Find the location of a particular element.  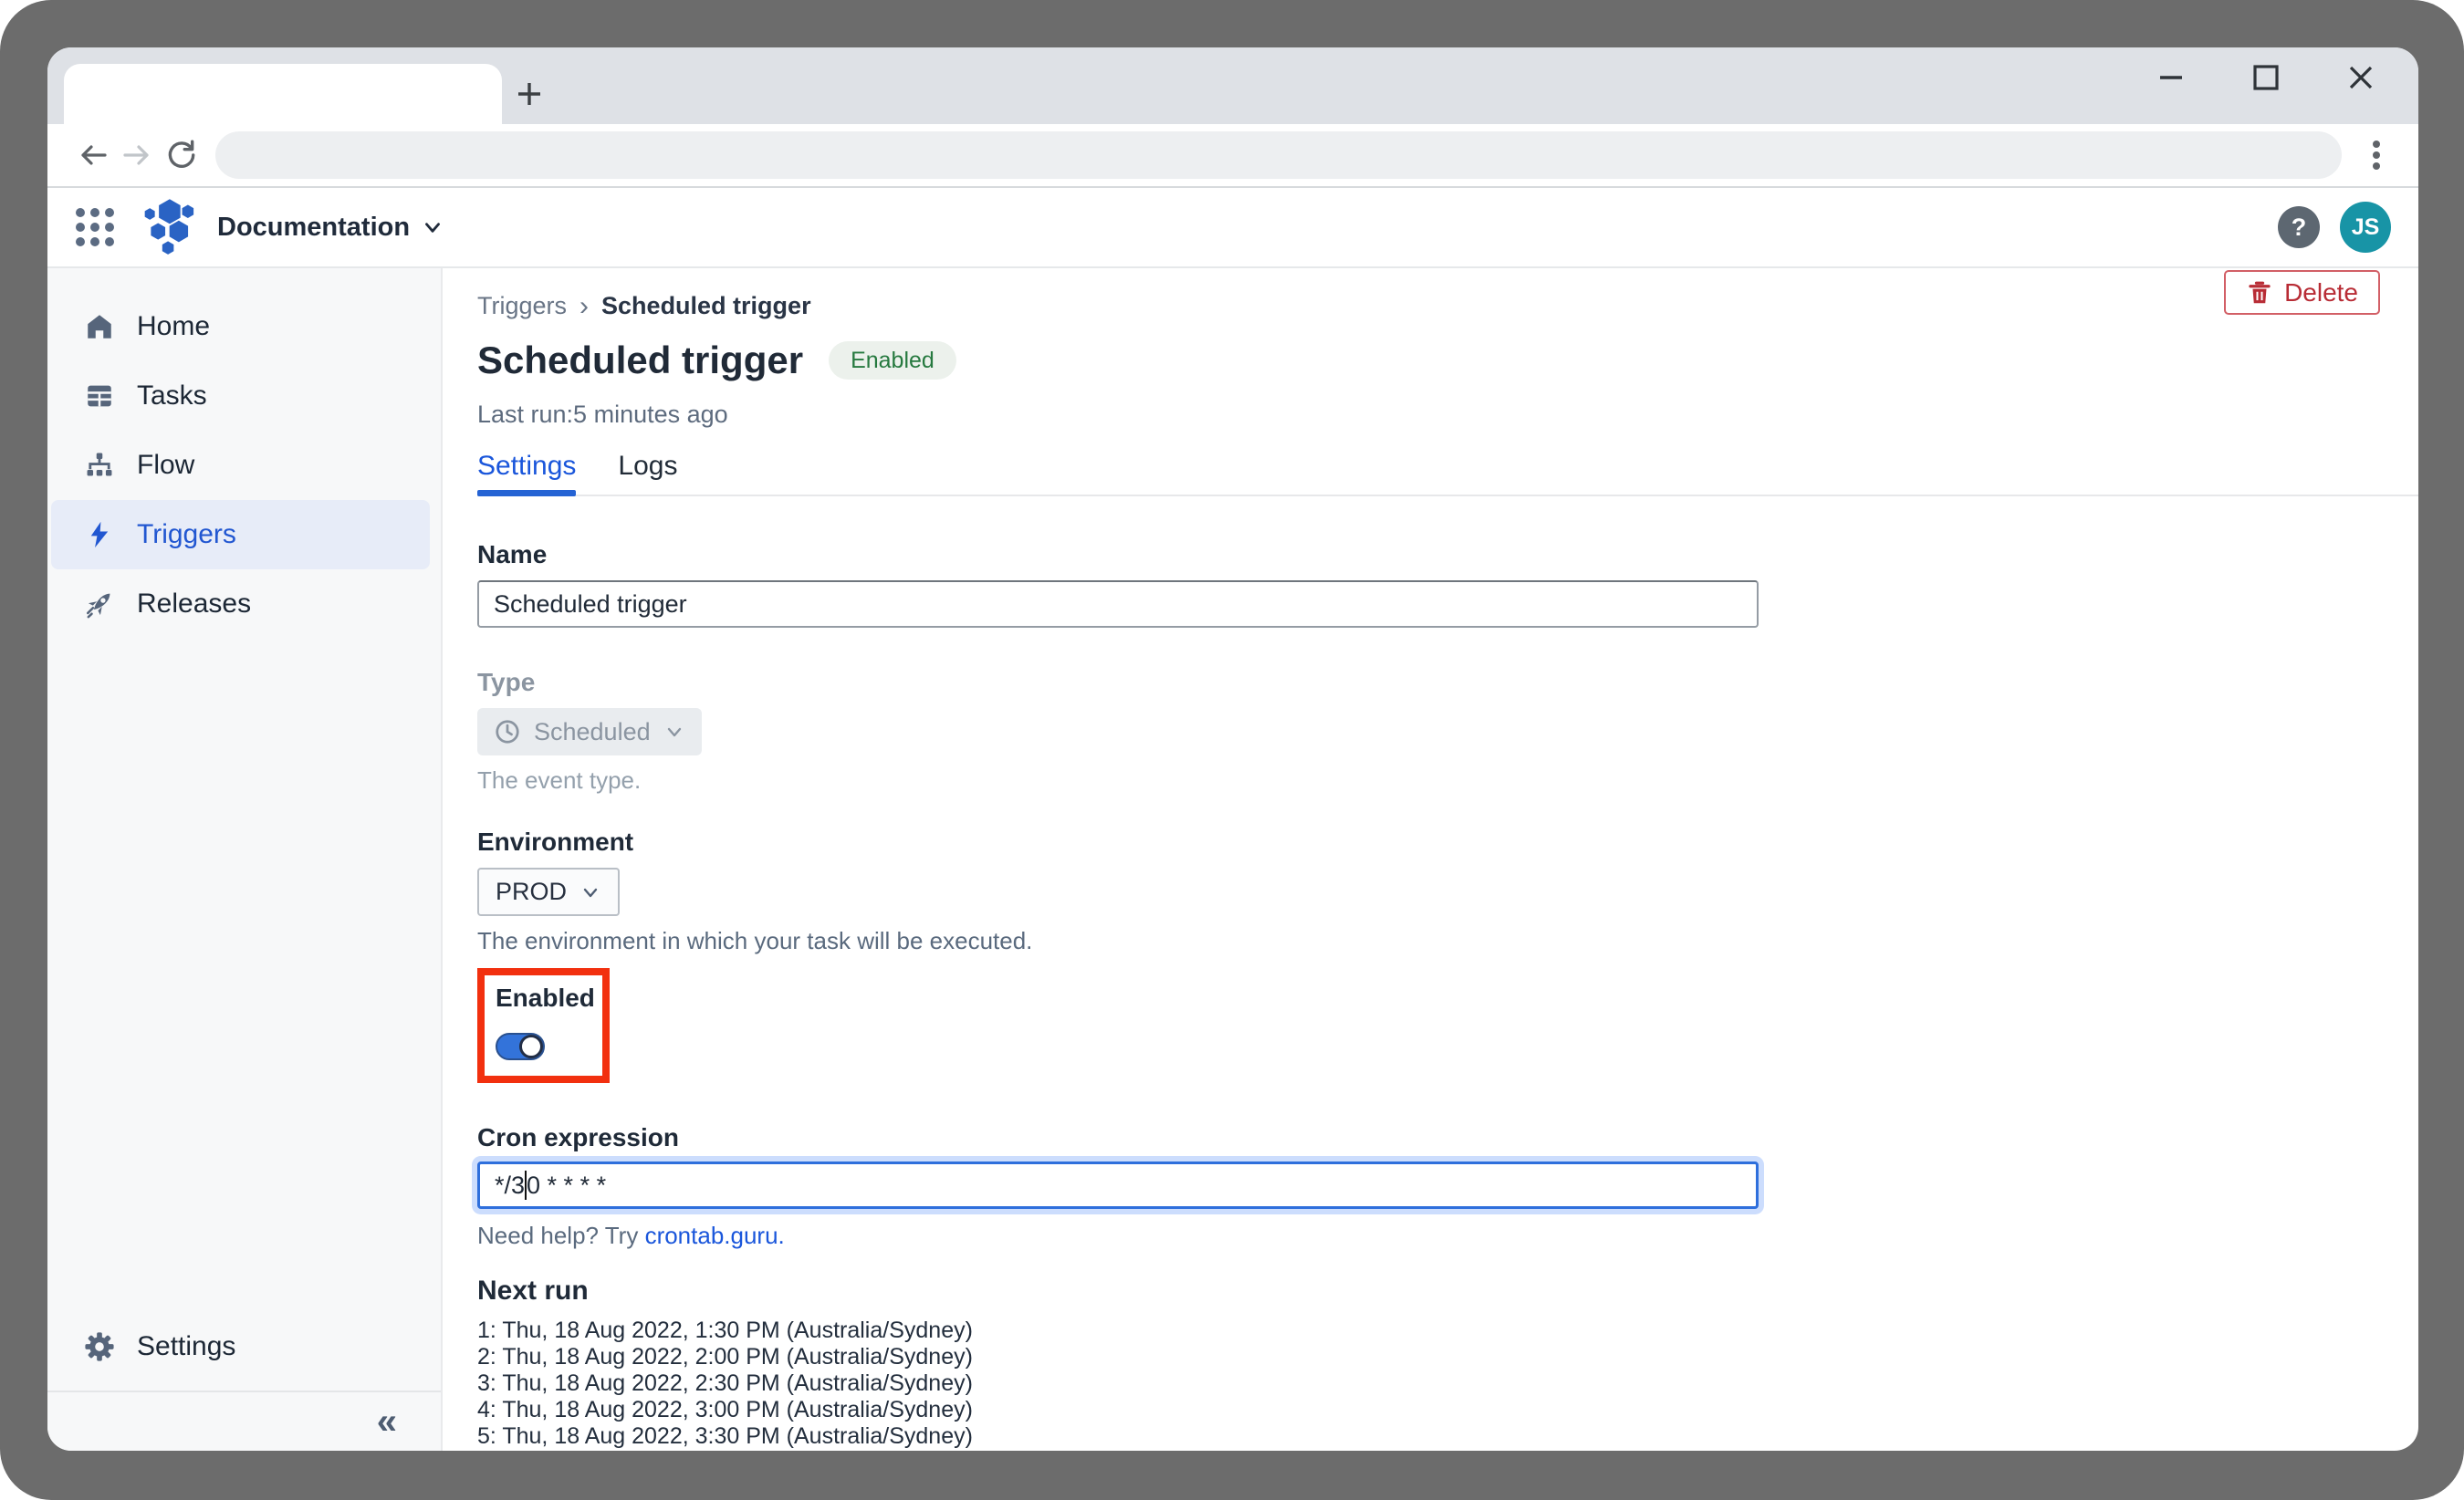

enabled-label: Enabled is located at coordinates (545, 998).